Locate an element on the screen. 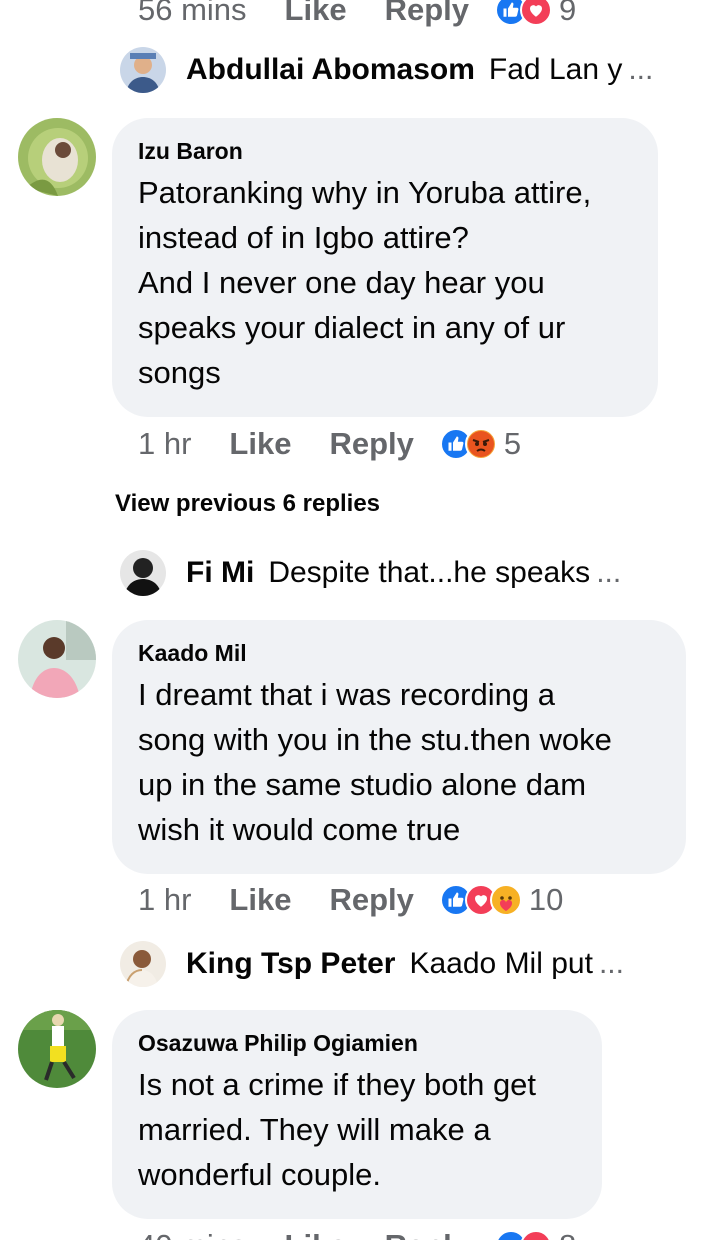  reaction-count: 10 is located at coordinates (546, 899).